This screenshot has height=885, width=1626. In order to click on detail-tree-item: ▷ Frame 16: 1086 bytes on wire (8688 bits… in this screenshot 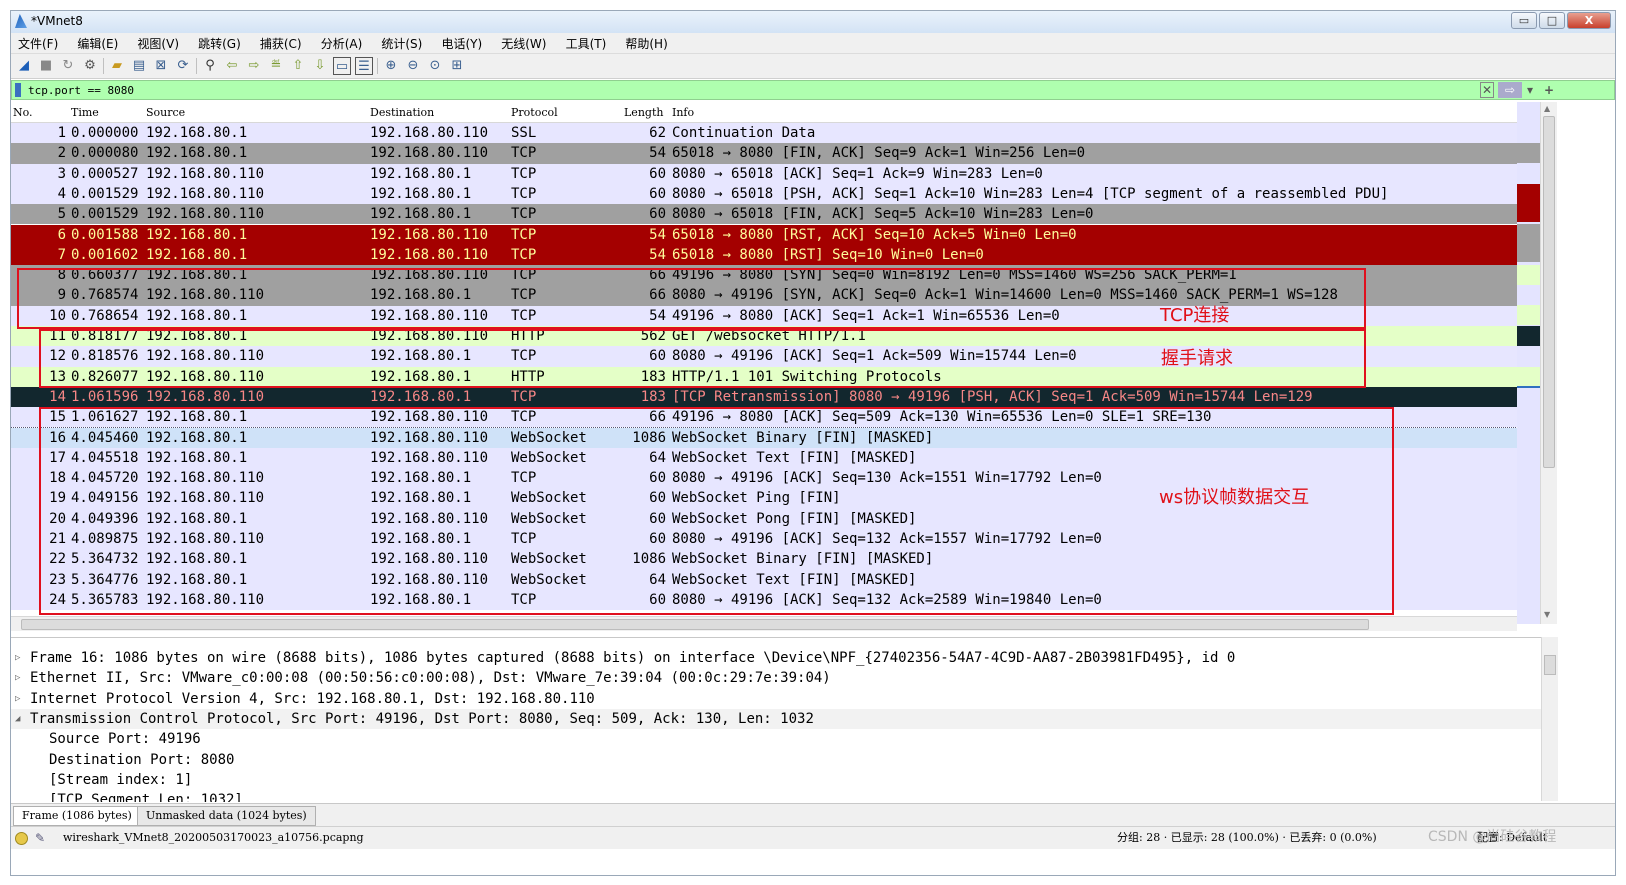, I will do `click(776, 658)`.